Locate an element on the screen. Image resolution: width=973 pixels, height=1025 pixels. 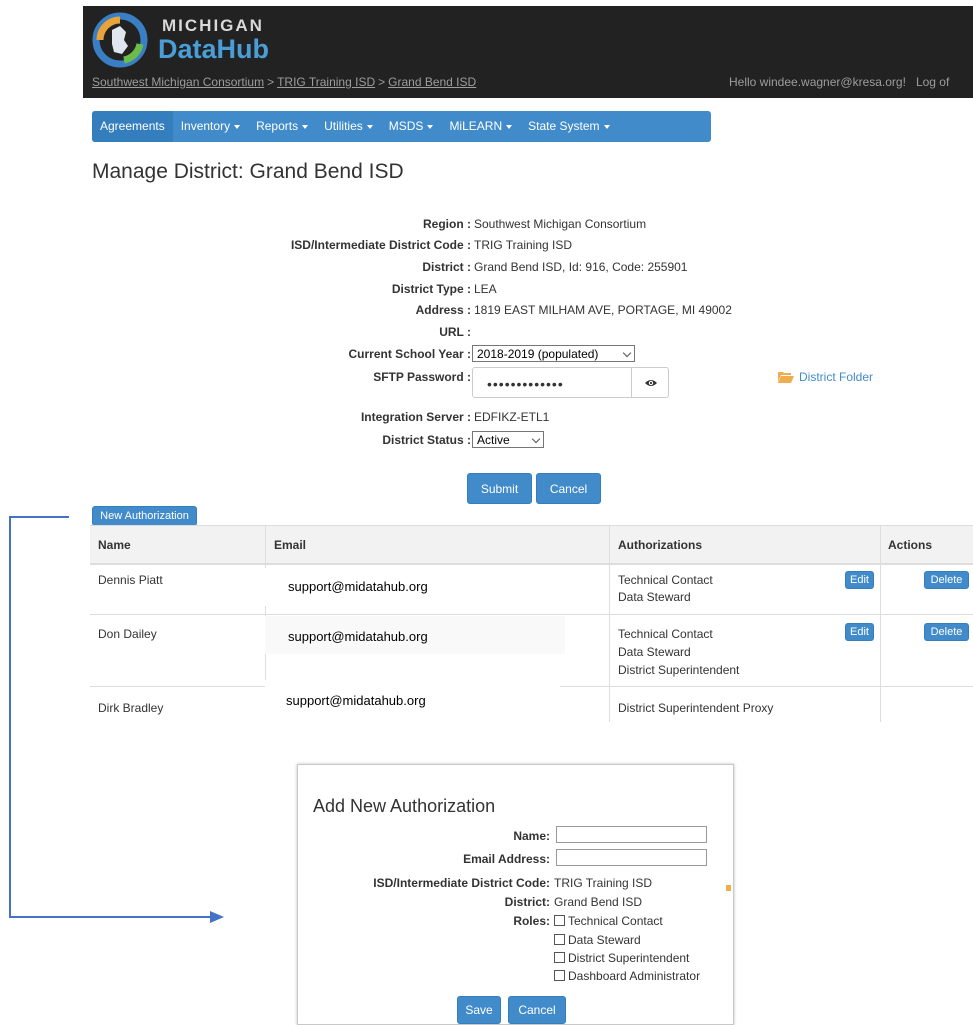
modal-isd-value: TRIG Training ISD is located at coordinates (603, 883).